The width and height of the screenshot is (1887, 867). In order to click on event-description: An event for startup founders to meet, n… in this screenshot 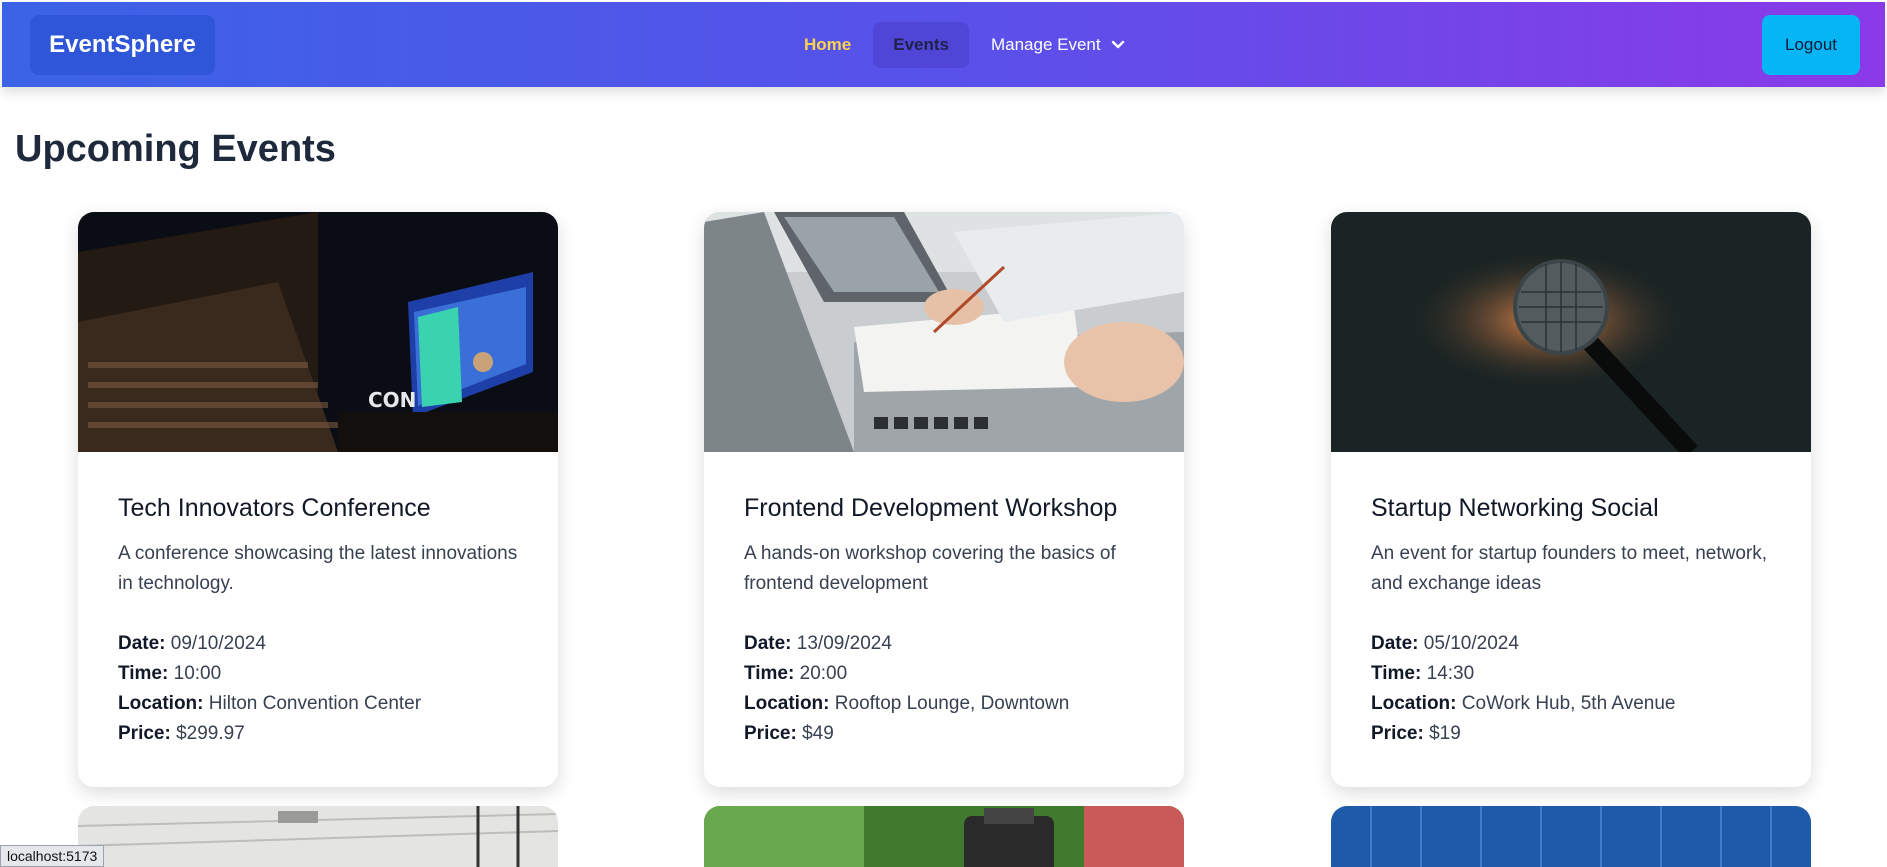, I will do `click(1569, 568)`.